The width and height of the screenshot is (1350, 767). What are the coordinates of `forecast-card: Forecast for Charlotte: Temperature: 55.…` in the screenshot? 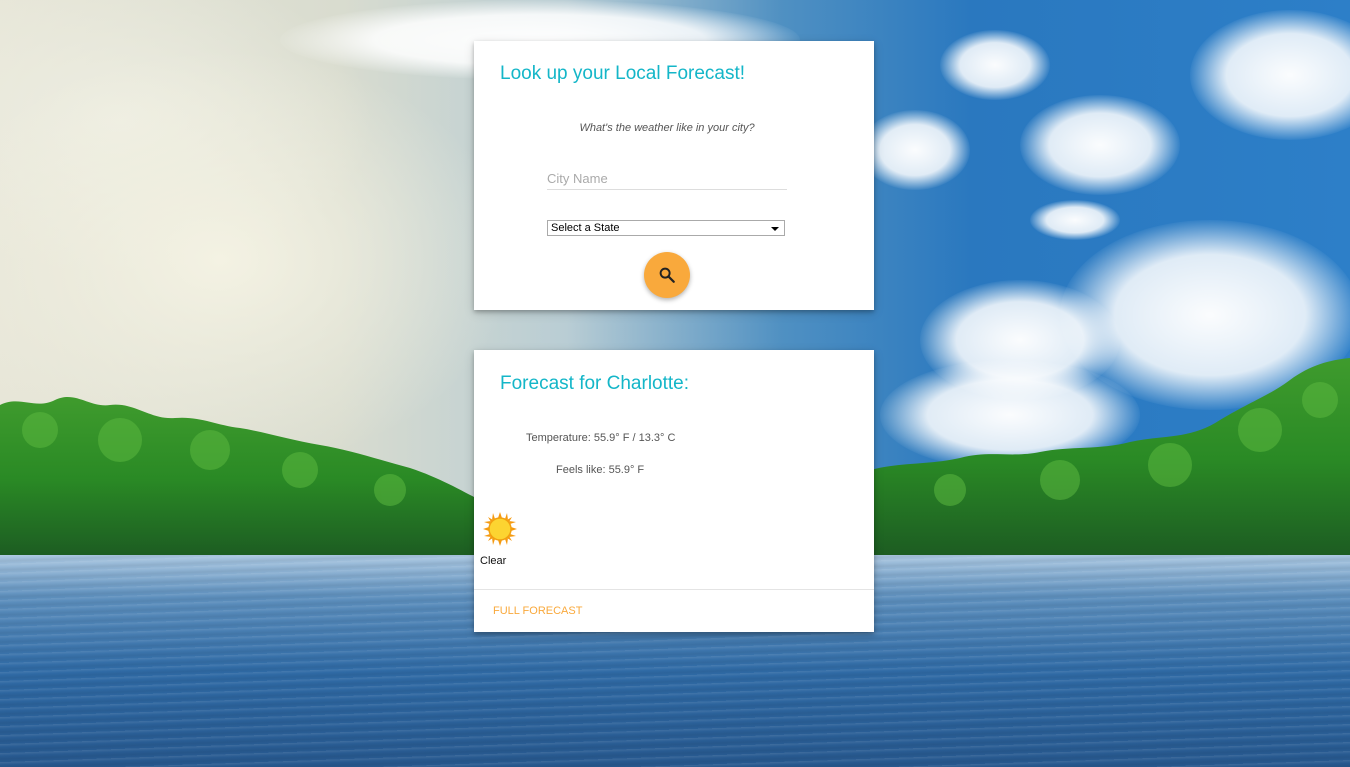 It's located at (674, 491).